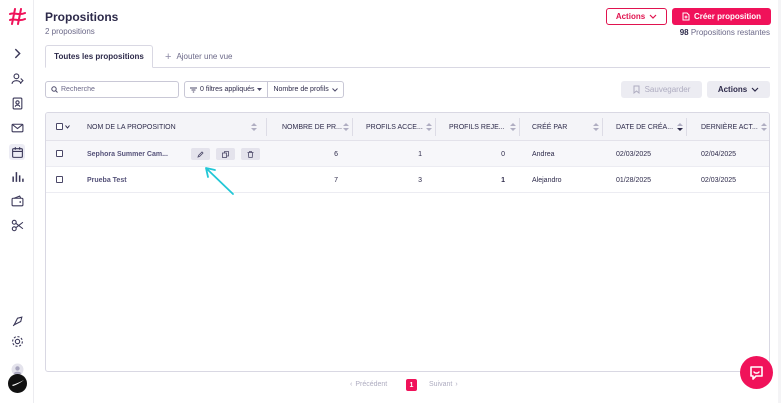 The height and width of the screenshot is (403, 781). I want to click on last-activity: 02/04/2025, so click(719, 154).